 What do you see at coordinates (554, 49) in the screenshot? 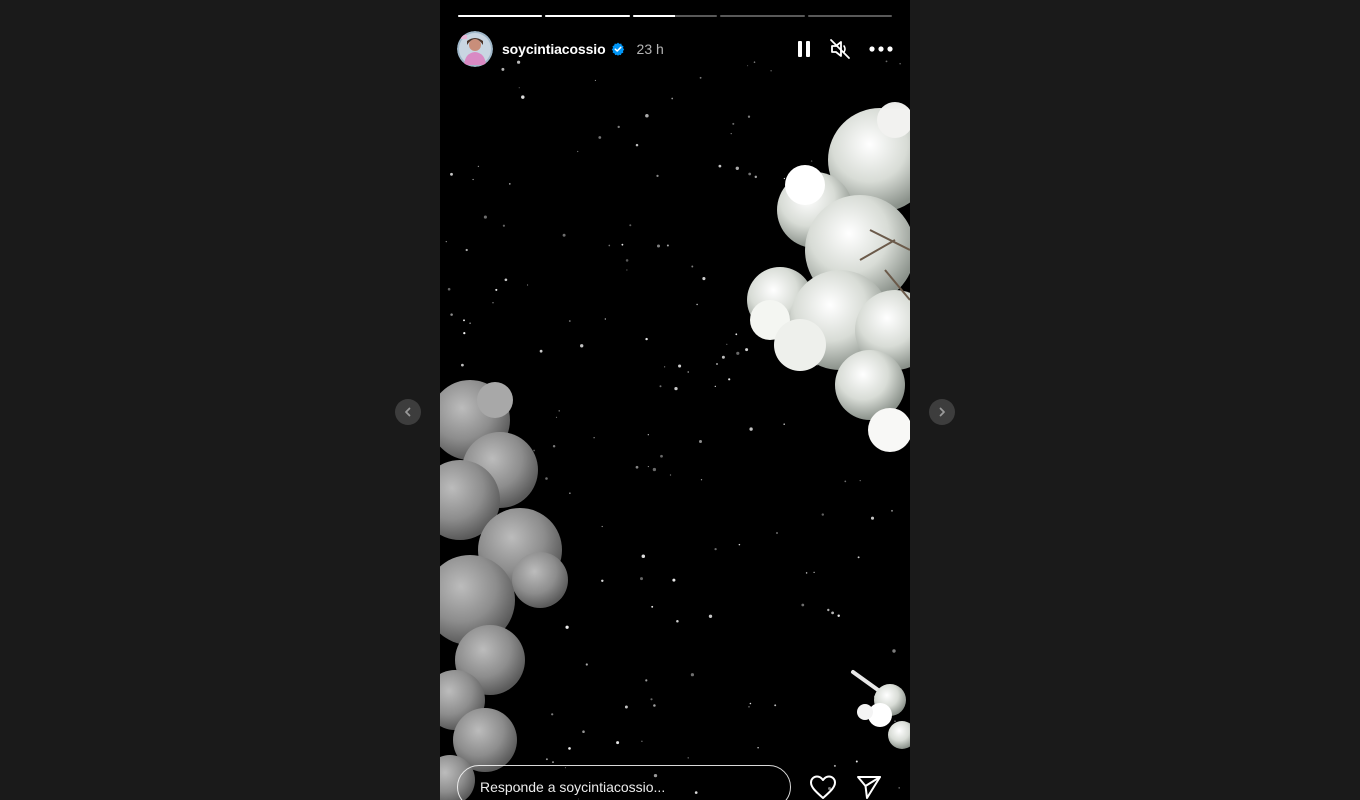
I see `story-username: soycintiacossio` at bounding box center [554, 49].